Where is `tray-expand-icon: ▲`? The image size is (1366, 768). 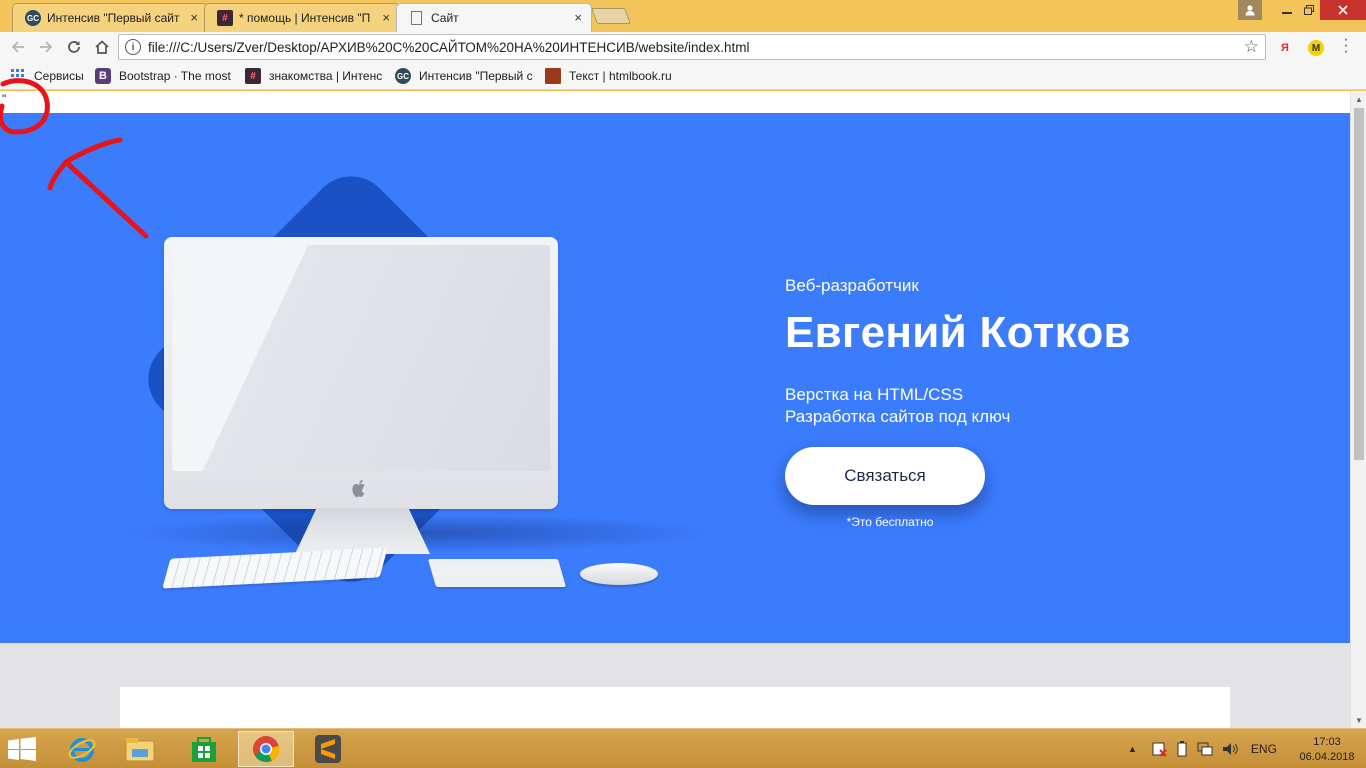
tray-expand-icon: ▲ is located at coordinates (1132, 749).